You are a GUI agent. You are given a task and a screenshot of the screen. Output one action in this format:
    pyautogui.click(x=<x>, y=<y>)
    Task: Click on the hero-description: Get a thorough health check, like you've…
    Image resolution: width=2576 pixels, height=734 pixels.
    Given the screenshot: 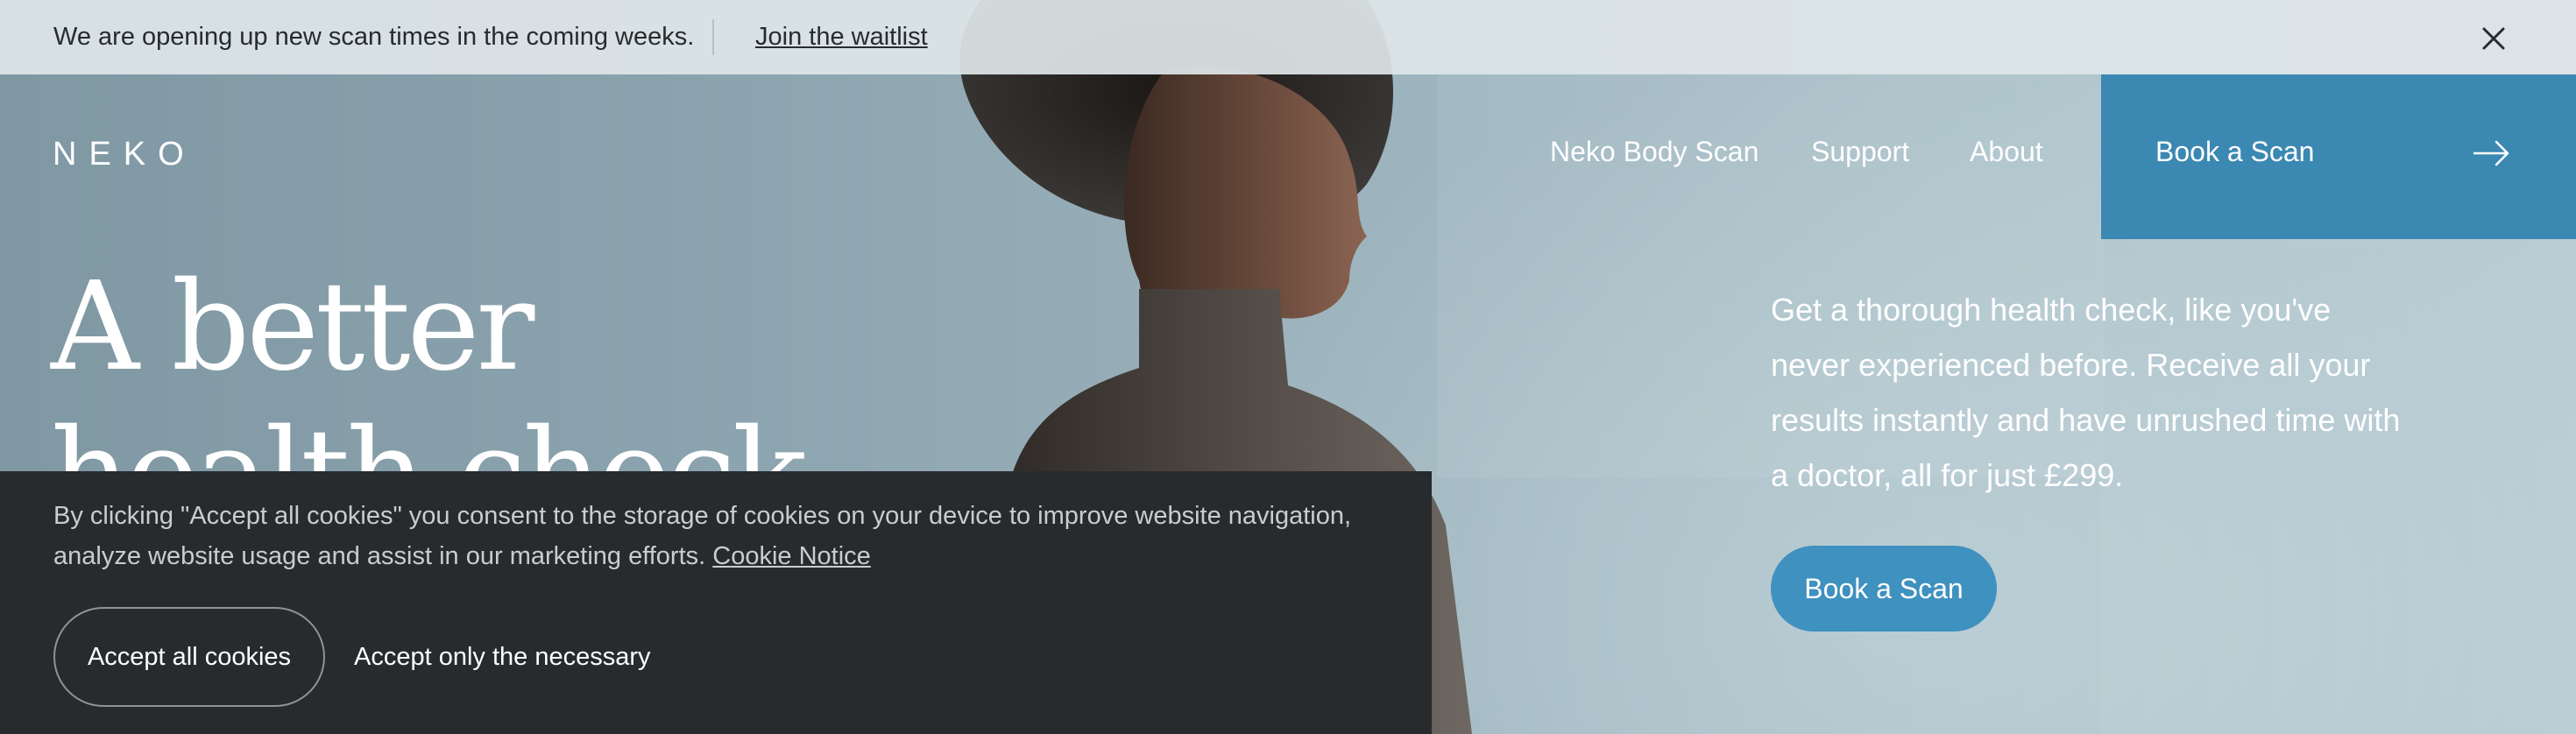 What is the action you would take?
    pyautogui.click(x=2086, y=392)
    